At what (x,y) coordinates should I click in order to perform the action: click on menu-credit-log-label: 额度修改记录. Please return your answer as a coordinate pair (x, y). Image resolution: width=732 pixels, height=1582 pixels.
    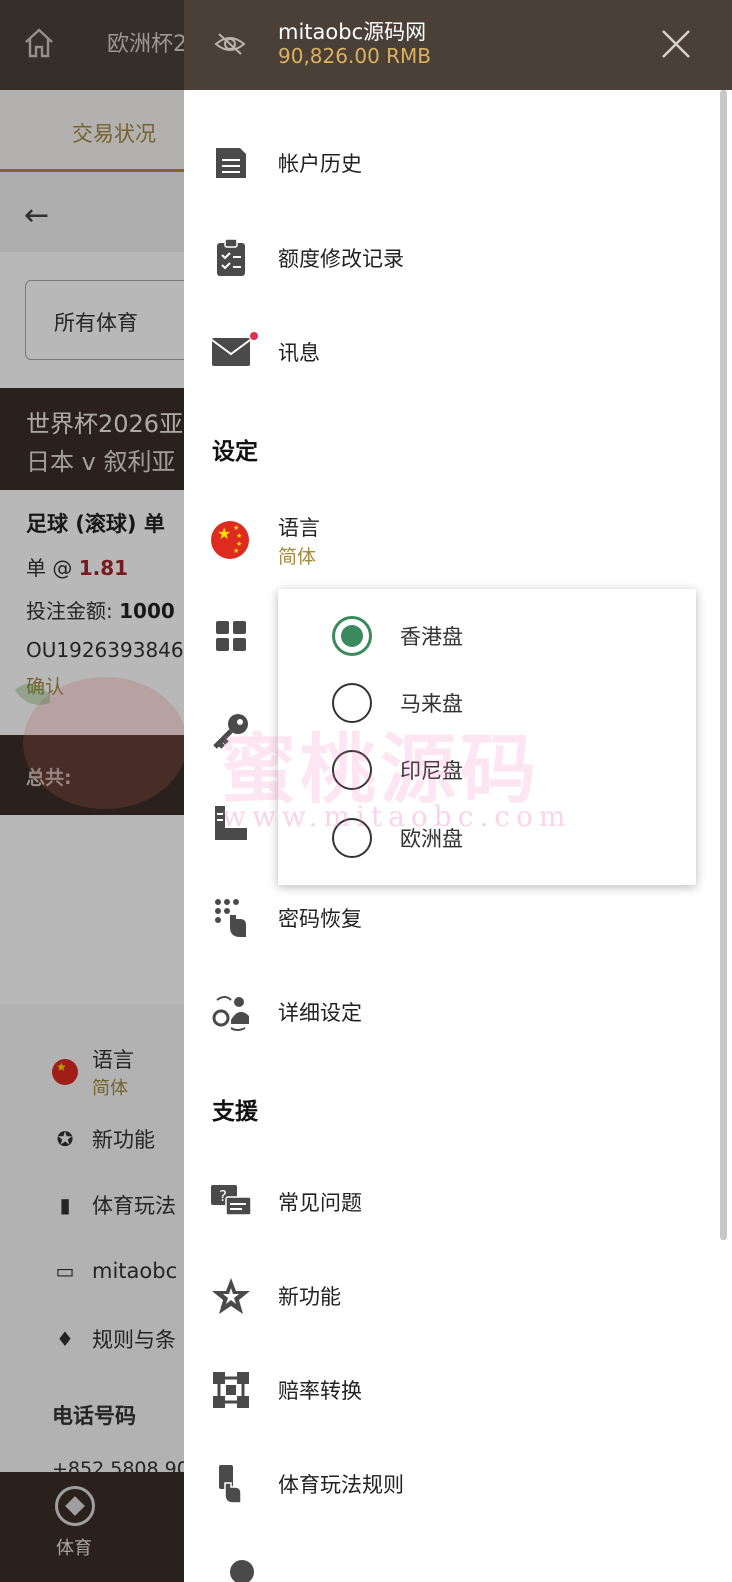
    Looking at the image, I should click on (341, 259).